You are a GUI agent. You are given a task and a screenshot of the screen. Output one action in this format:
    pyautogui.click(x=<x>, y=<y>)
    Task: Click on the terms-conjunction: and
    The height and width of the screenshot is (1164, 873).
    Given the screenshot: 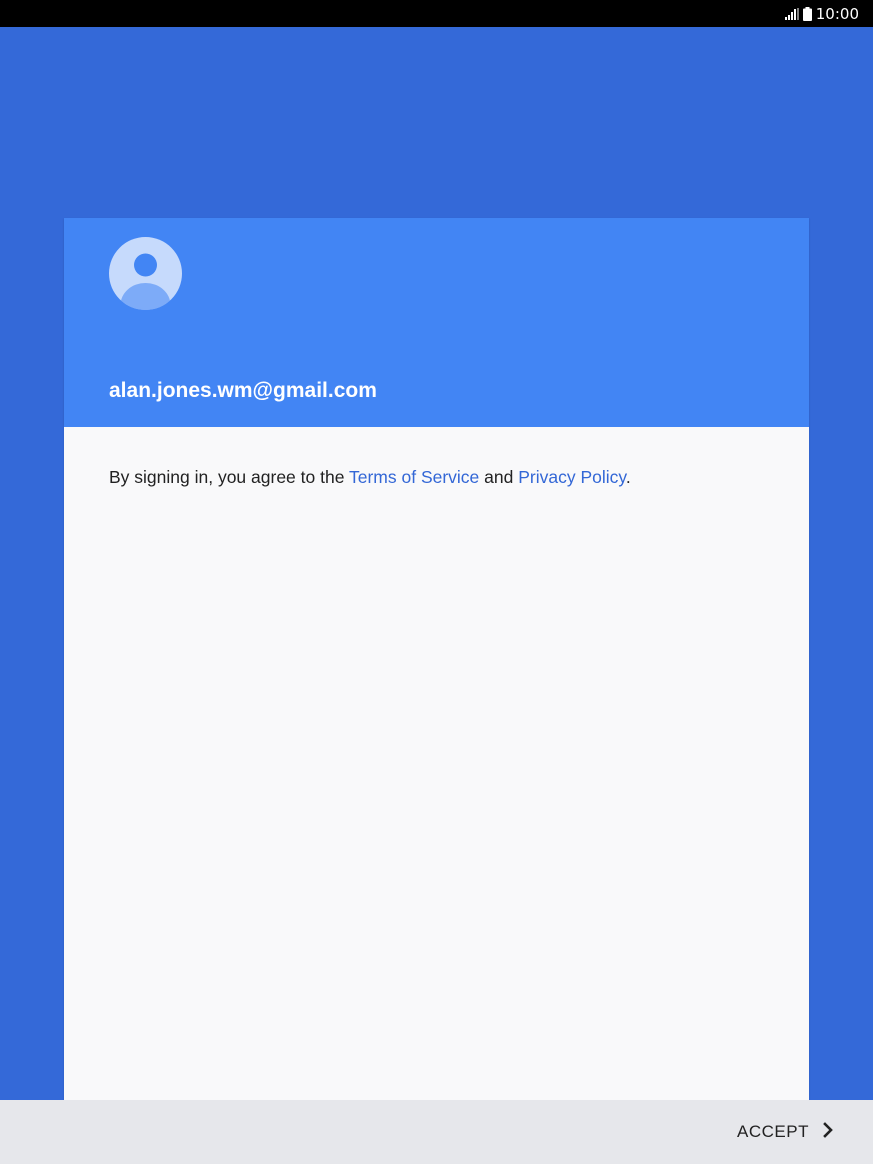 What is the action you would take?
    pyautogui.click(x=499, y=477)
    